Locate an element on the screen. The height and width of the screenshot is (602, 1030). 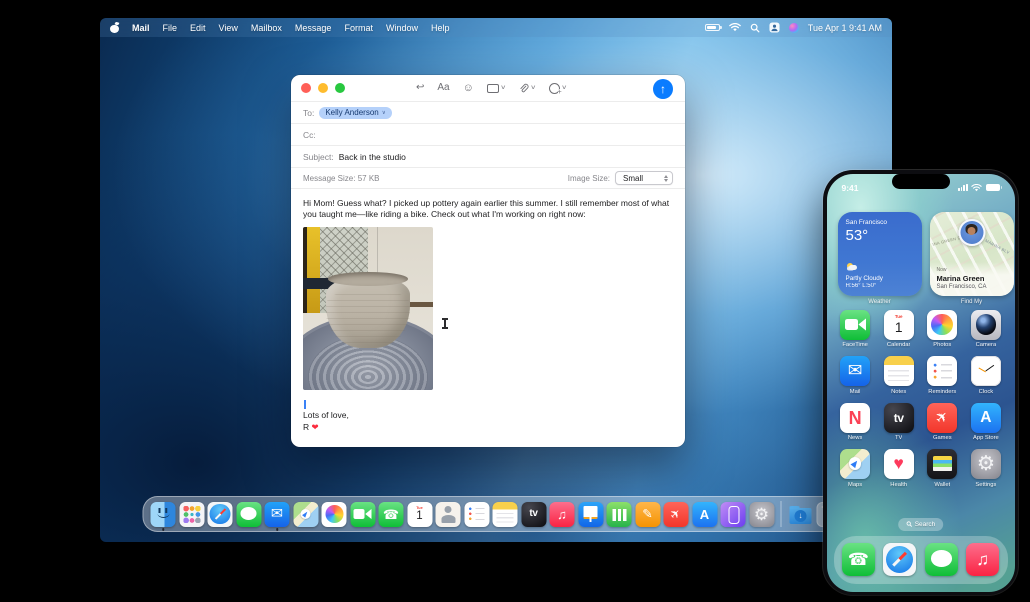
contacts-icon is located at coordinates (448, 514).